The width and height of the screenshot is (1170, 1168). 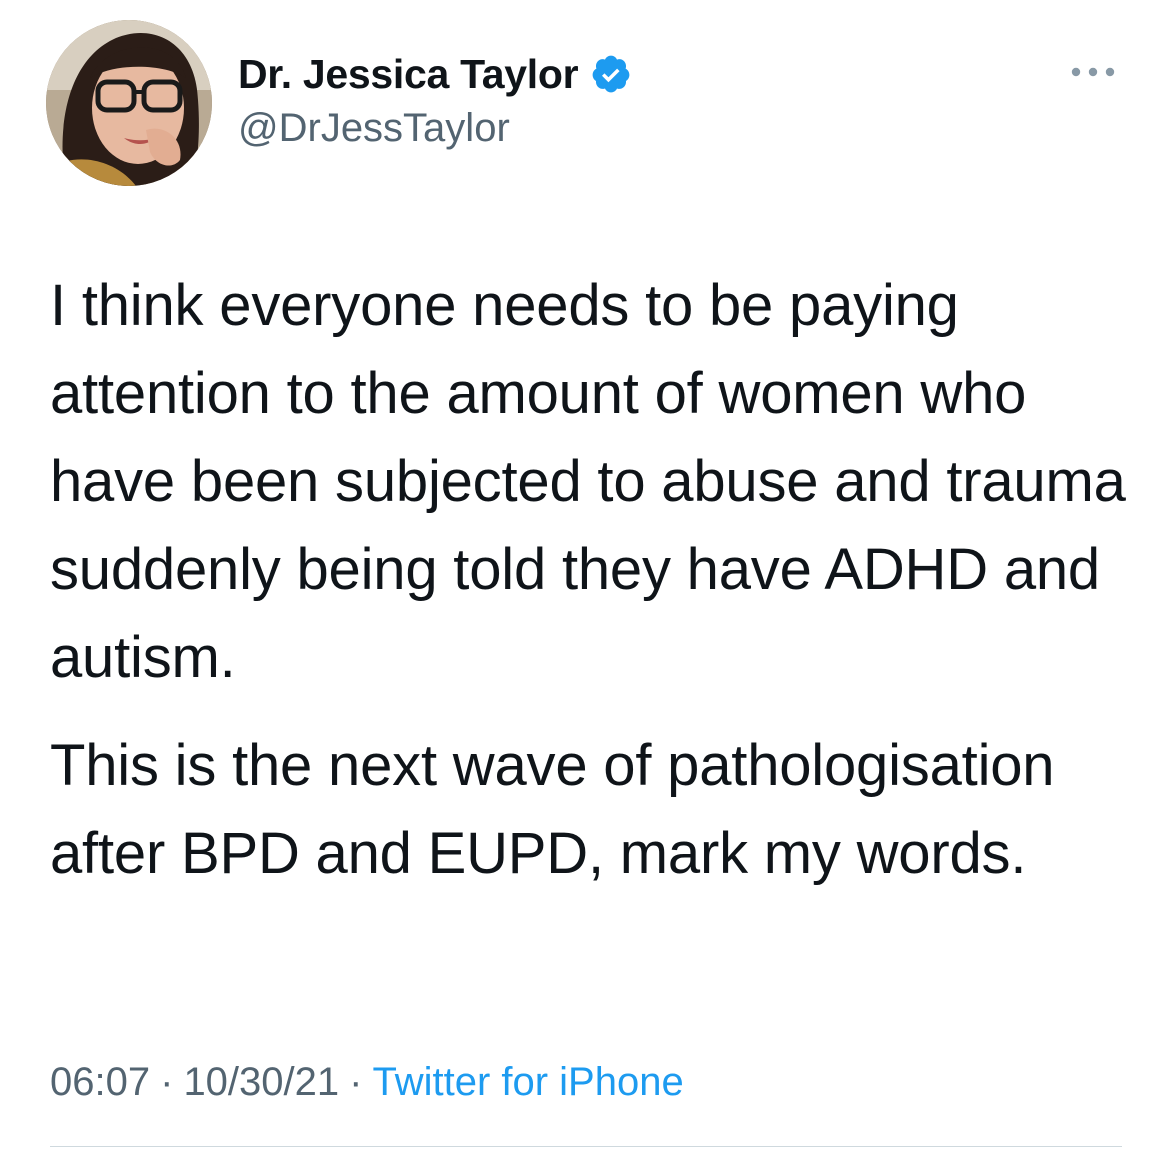 What do you see at coordinates (374, 128) in the screenshot?
I see `author-handle: @DrJessTaylor` at bounding box center [374, 128].